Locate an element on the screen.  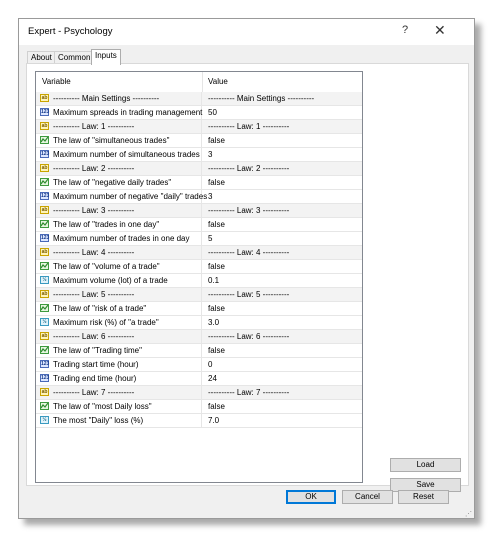
reset-button: Reset is located at coordinates (423, 497).